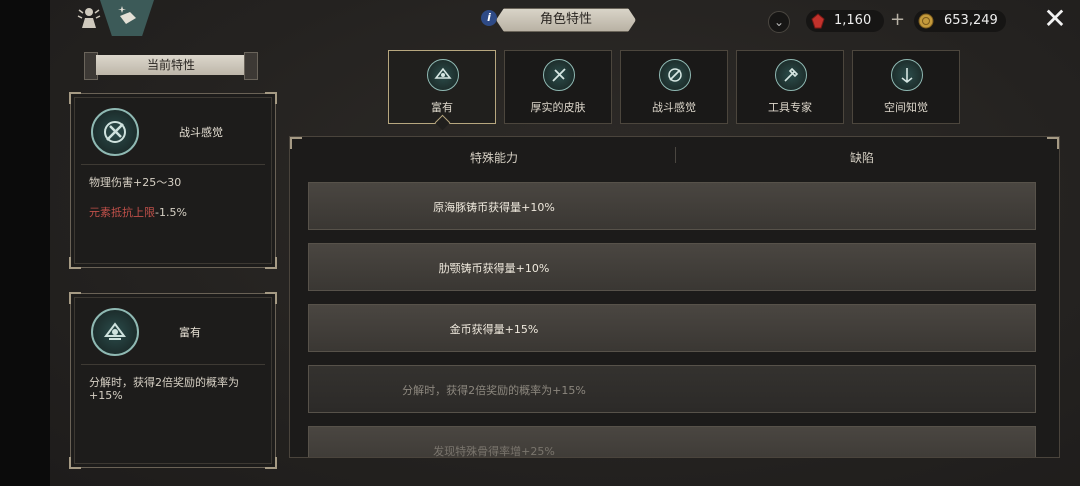 This screenshot has width=1080, height=486. Describe the element at coordinates (559, 75) in the screenshot. I see `thick-skin-icon` at that location.